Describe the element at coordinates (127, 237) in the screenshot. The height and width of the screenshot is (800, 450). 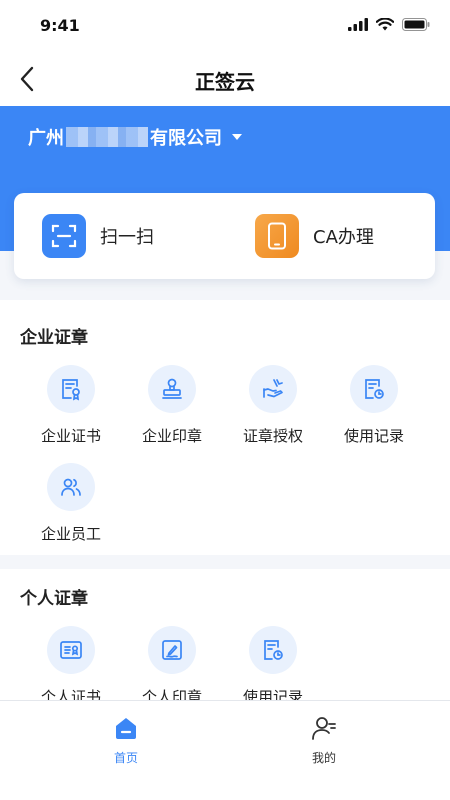
I see `scan-label: 扫一扫` at that location.